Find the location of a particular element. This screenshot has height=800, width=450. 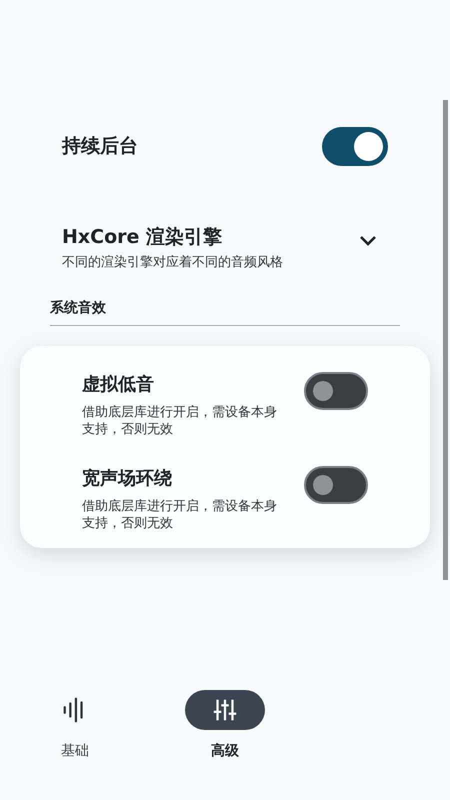

nav-tab: 高级 is located at coordinates (225, 745).